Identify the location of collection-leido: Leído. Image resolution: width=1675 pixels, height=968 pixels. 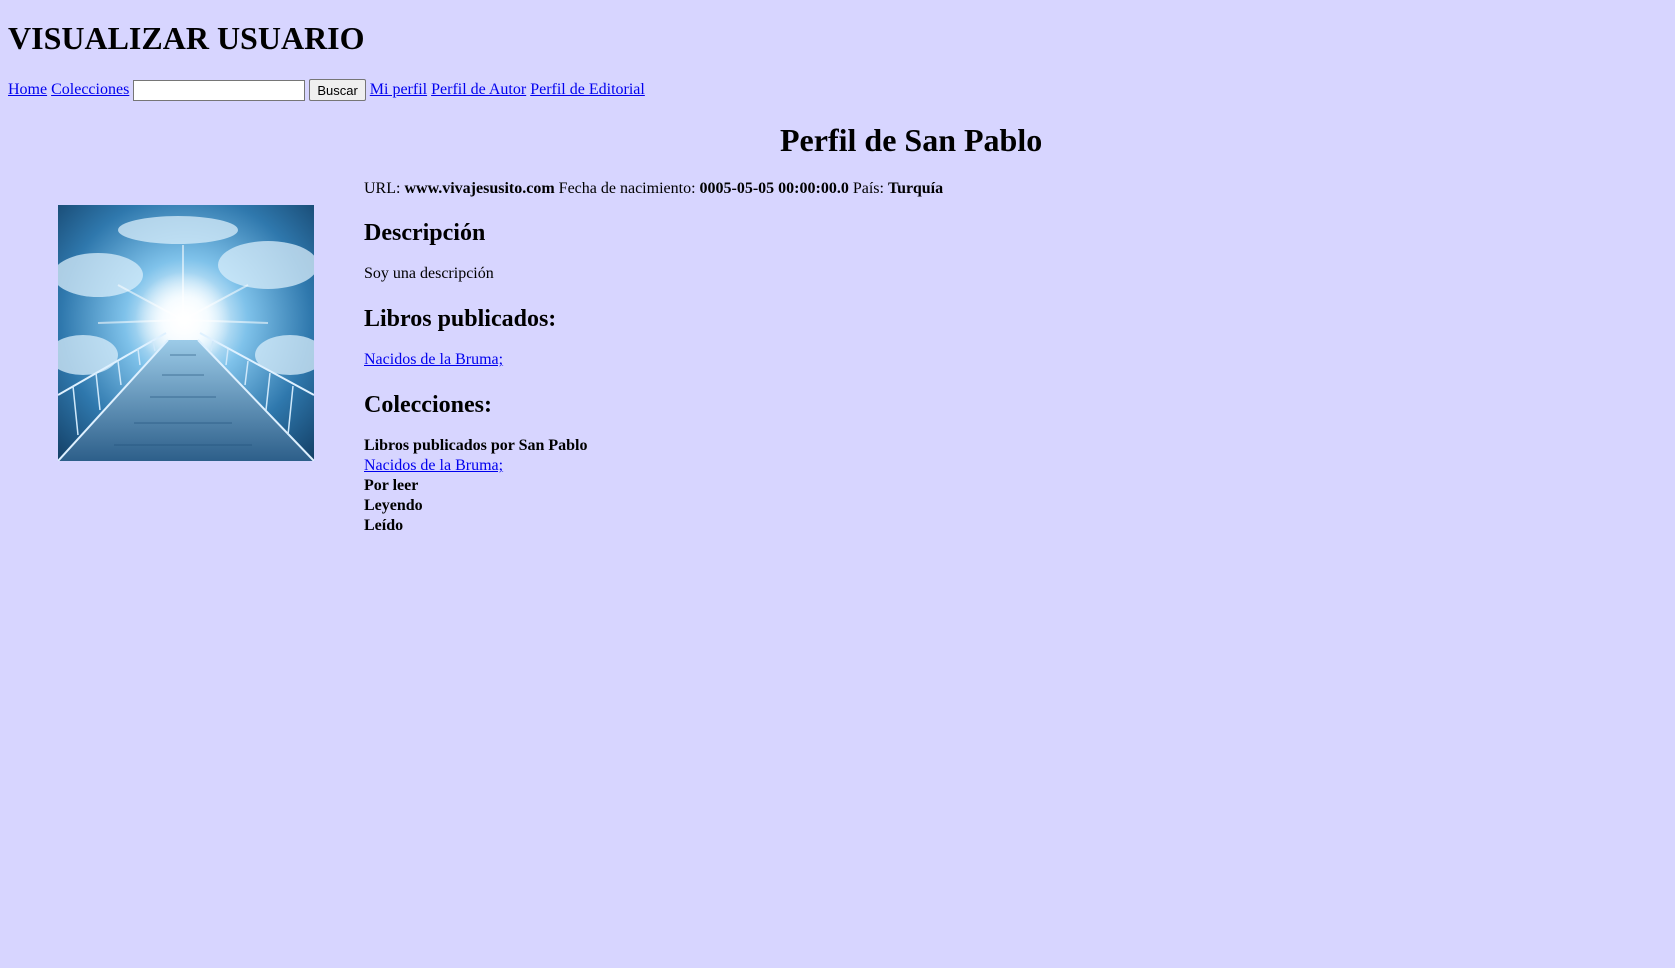
(384, 525).